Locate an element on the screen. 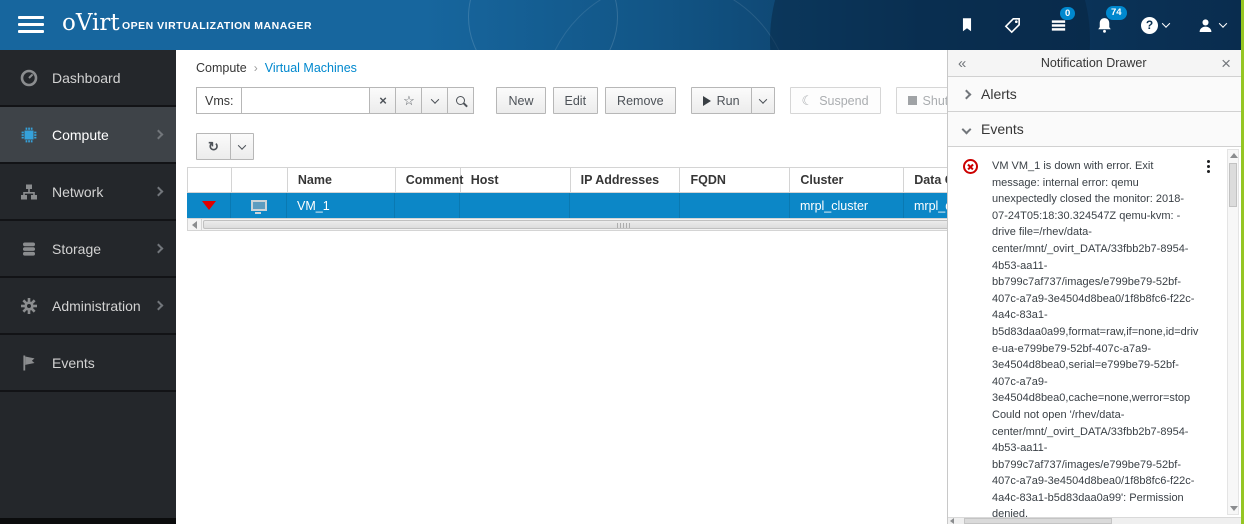 The height and width of the screenshot is (524, 1244). column-header-comment: Comment is located at coordinates (429, 180).